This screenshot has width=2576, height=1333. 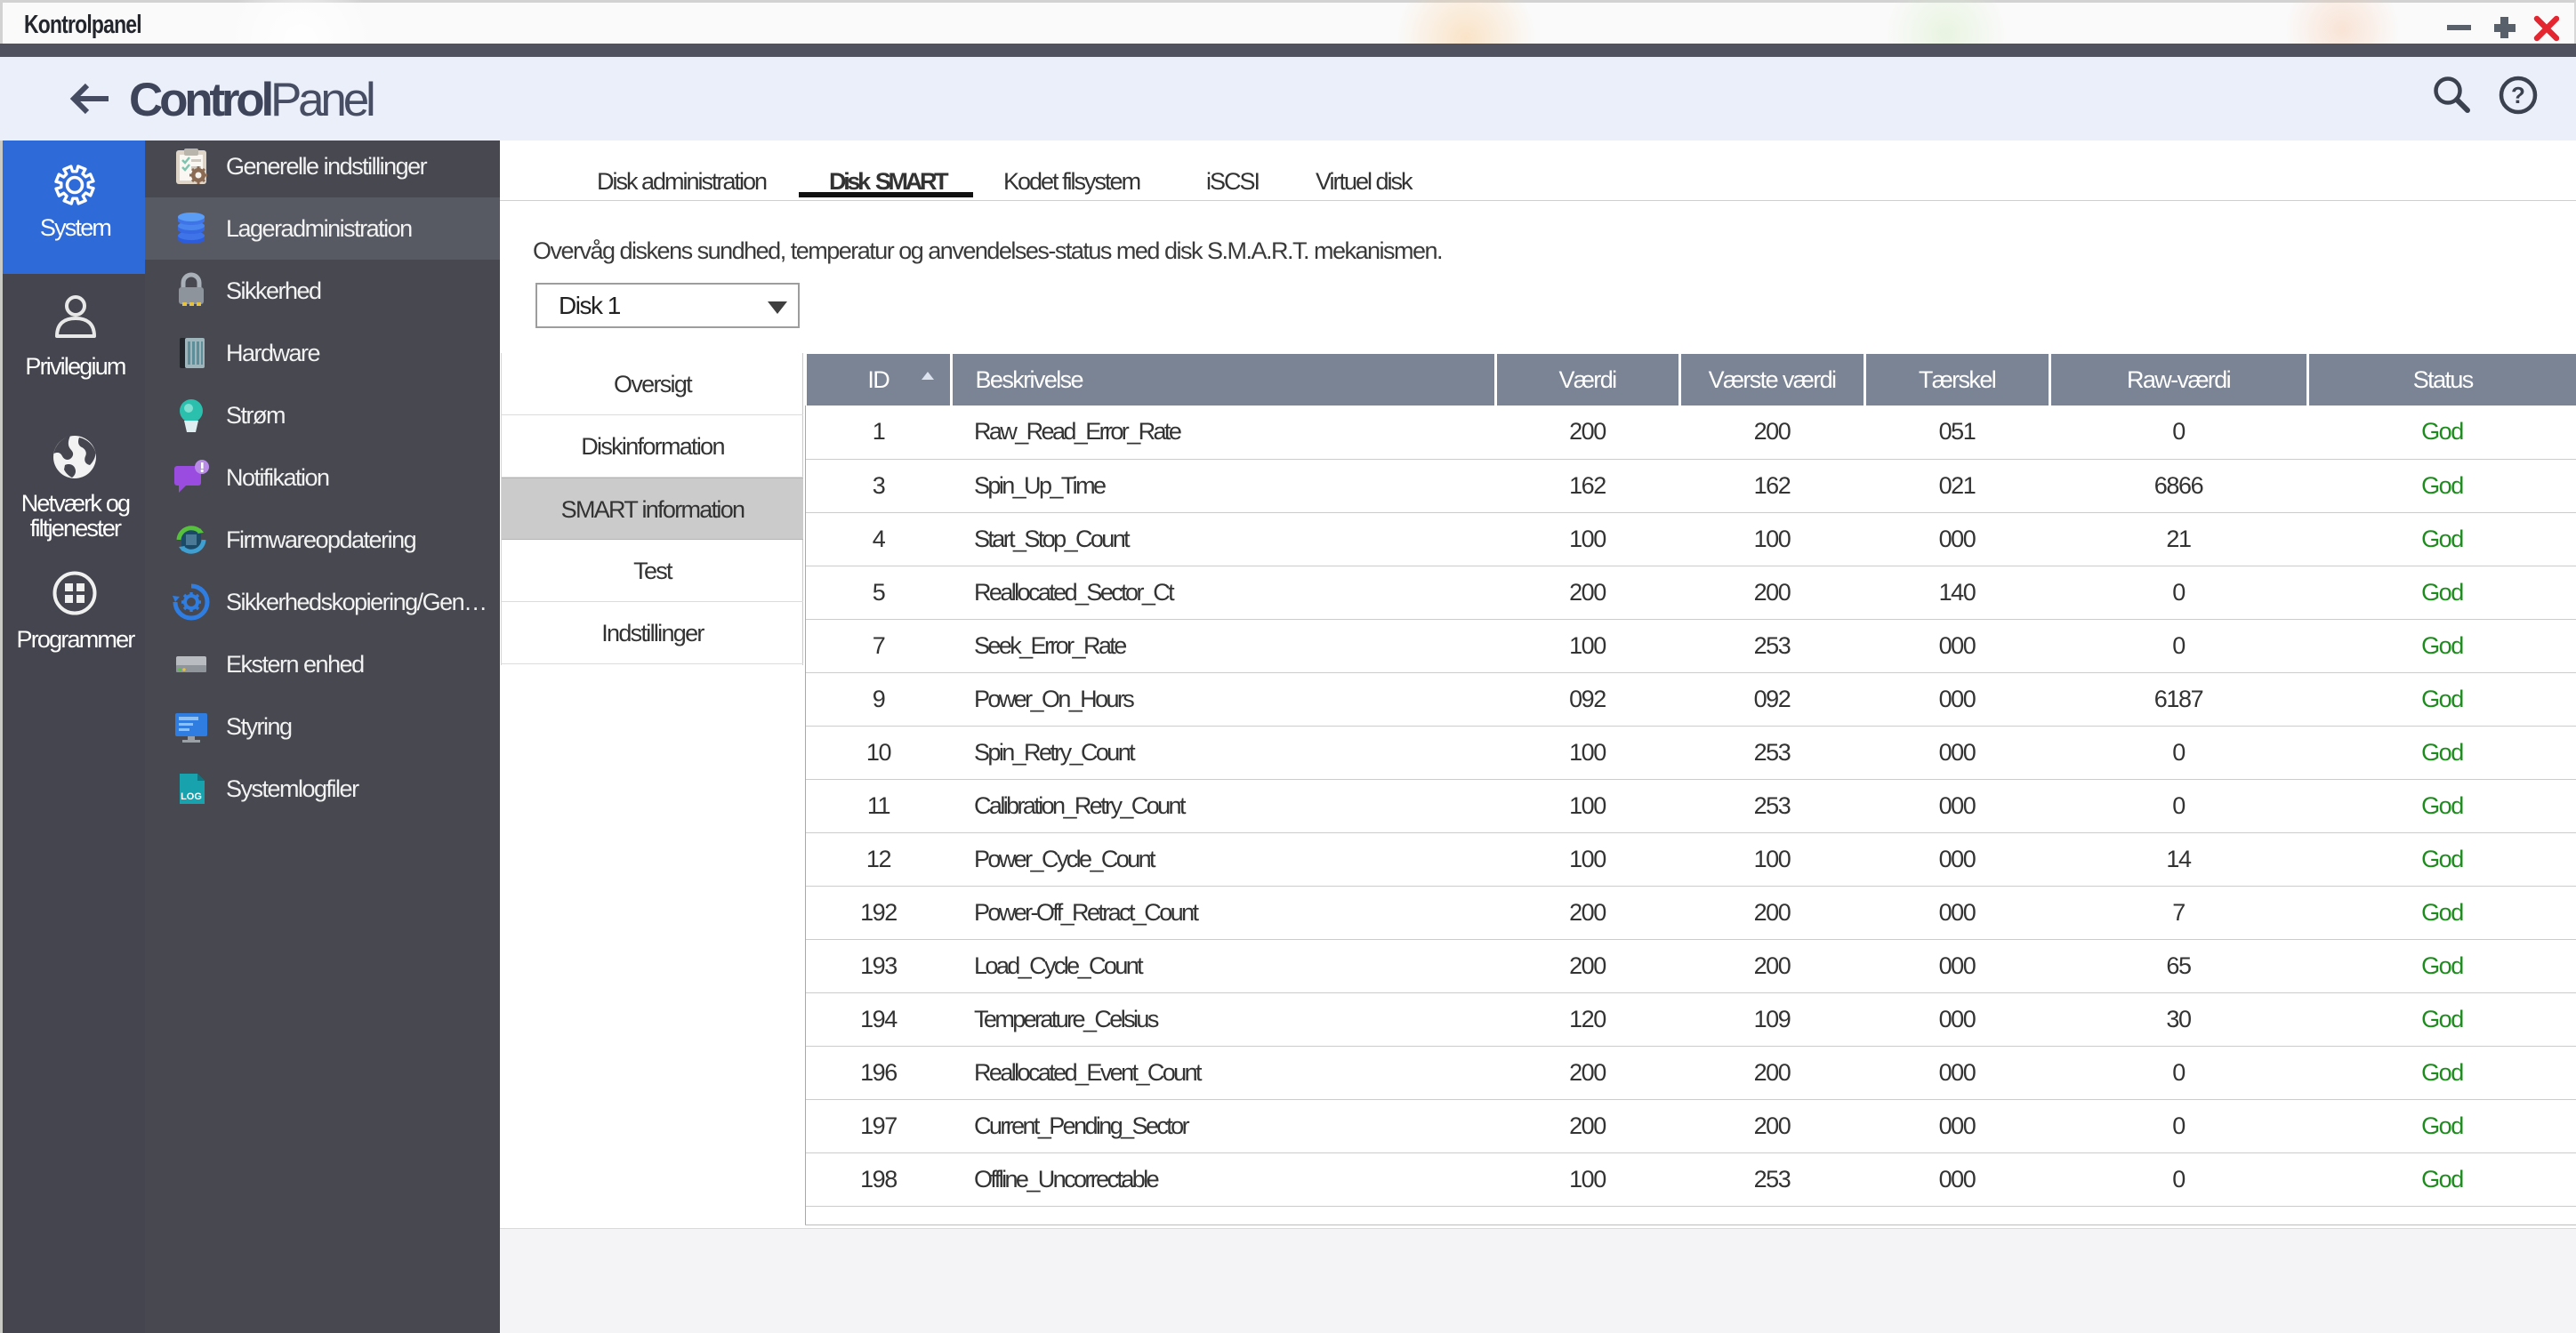 I want to click on svg-text: LOG, so click(x=191, y=796).